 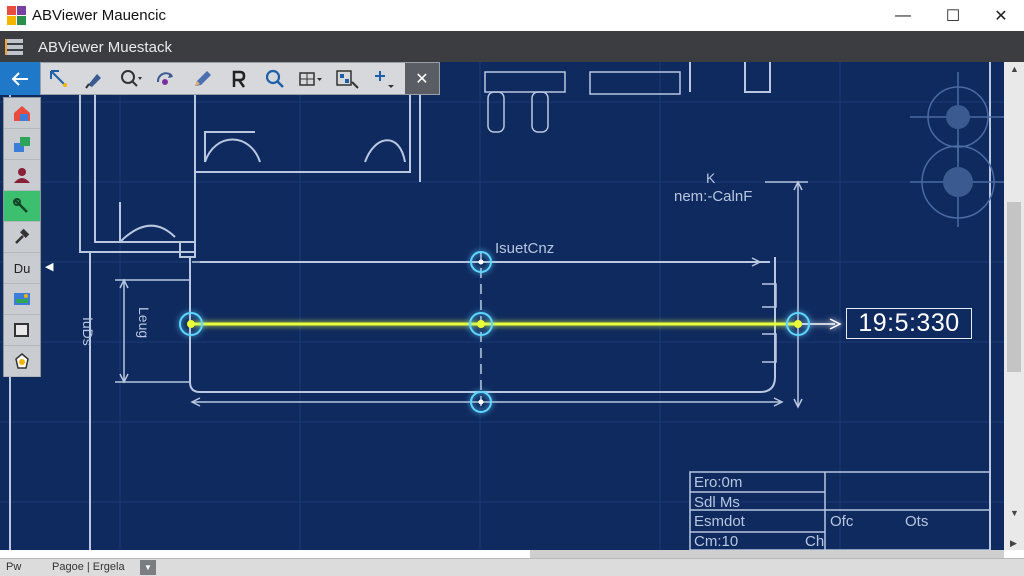 I want to click on toolbar-close-button: ✕, so click(x=422, y=78).